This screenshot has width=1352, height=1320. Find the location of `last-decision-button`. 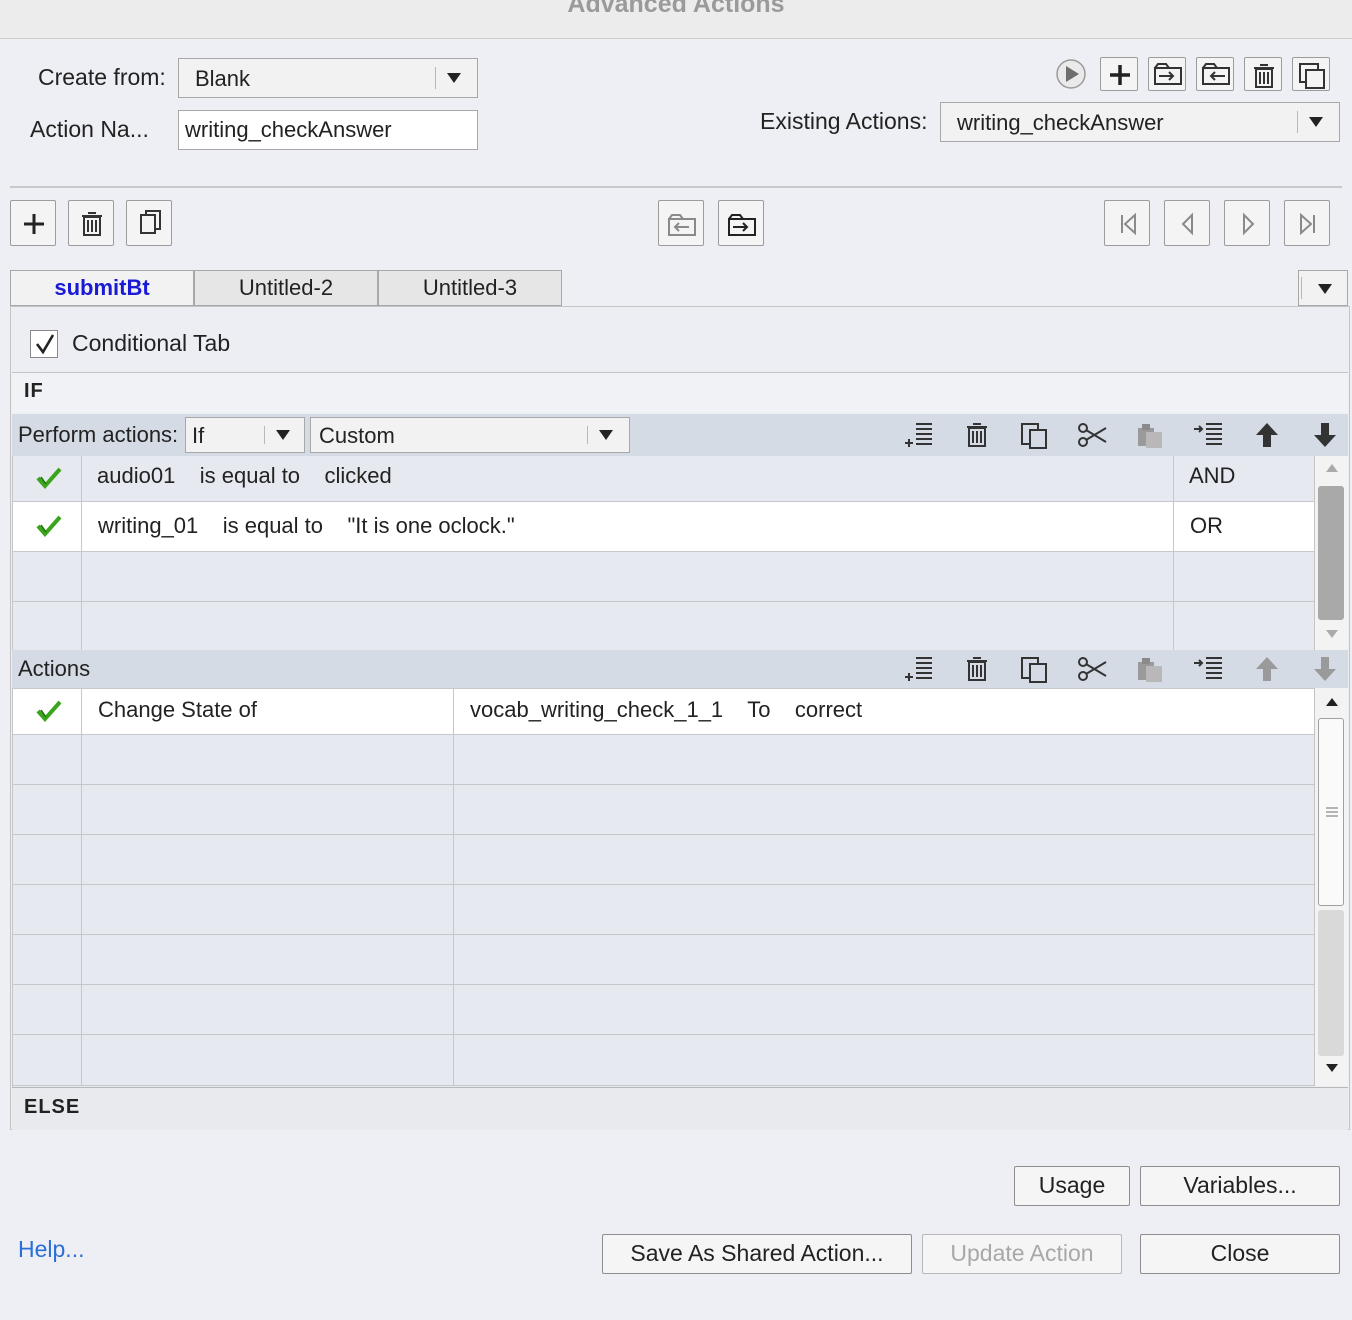

last-decision-button is located at coordinates (1307, 223).